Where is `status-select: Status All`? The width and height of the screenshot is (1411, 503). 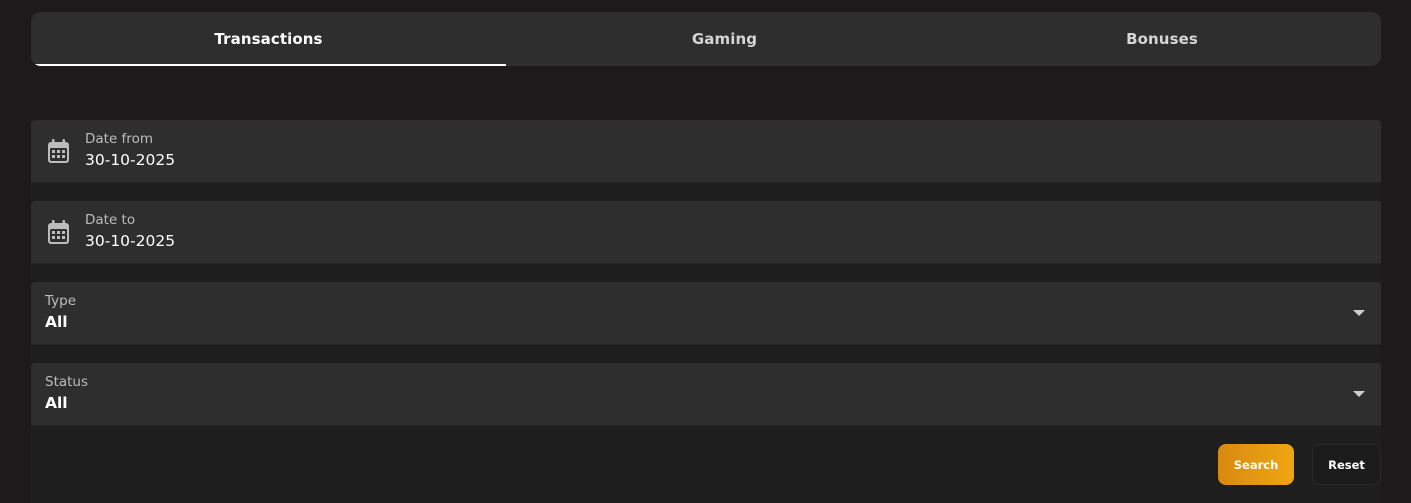 status-select: Status All is located at coordinates (706, 394).